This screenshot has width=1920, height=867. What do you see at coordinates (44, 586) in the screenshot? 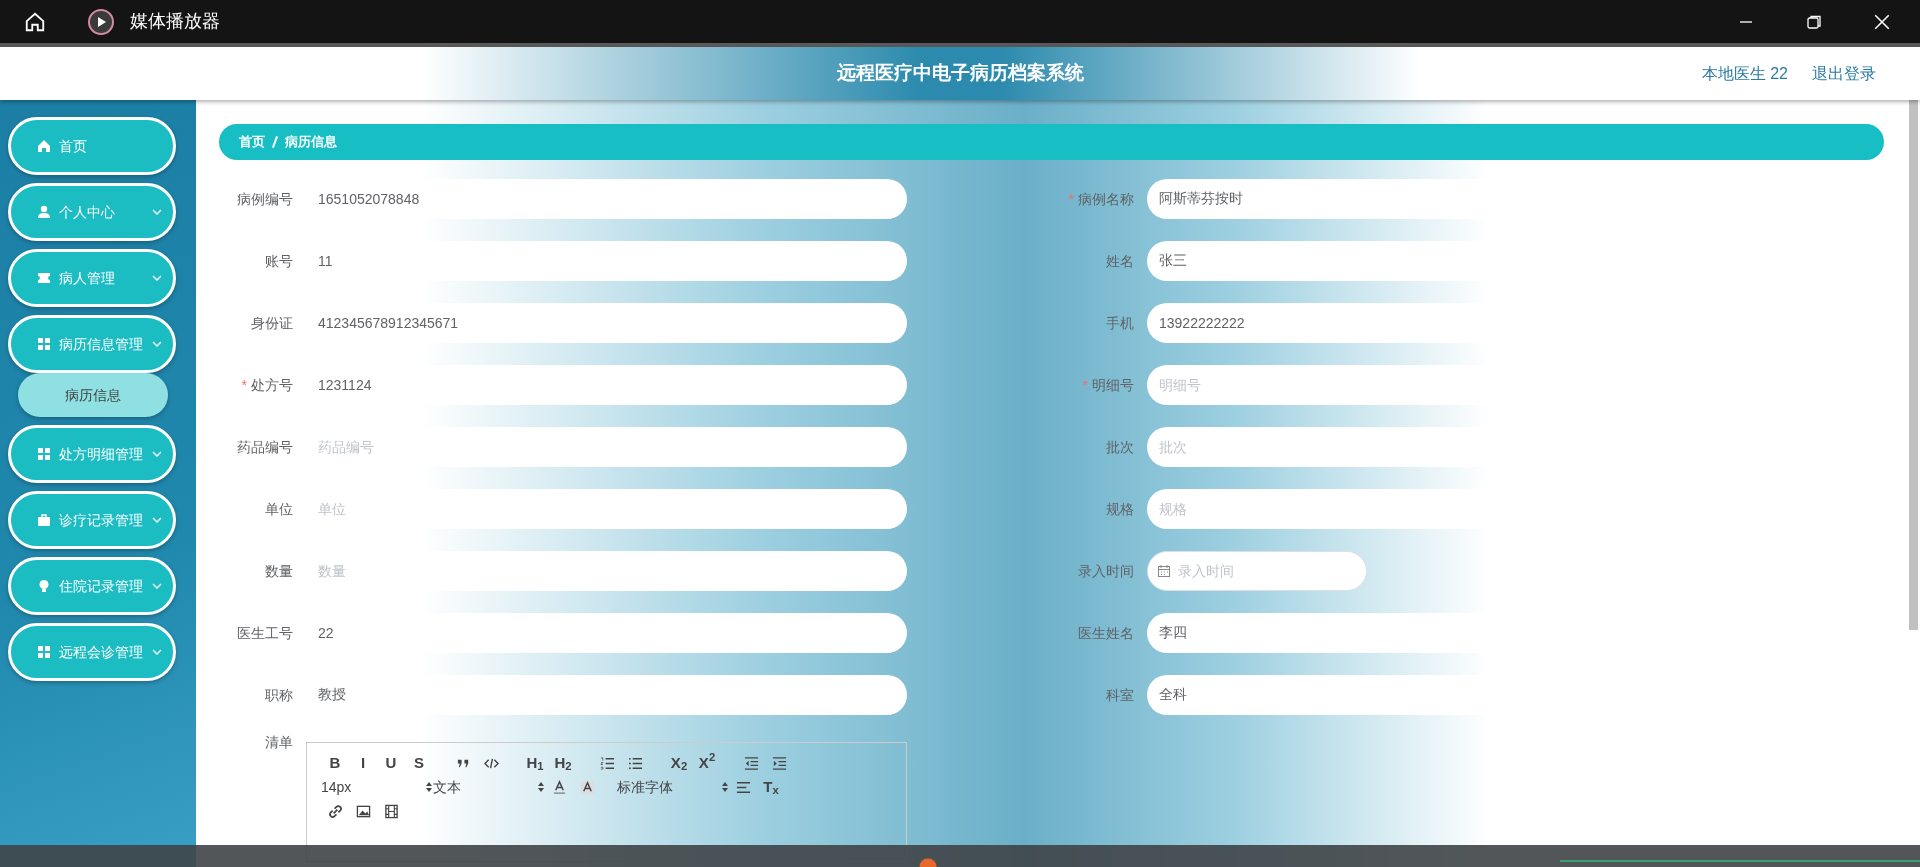
I see `bulb-icon` at bounding box center [44, 586].